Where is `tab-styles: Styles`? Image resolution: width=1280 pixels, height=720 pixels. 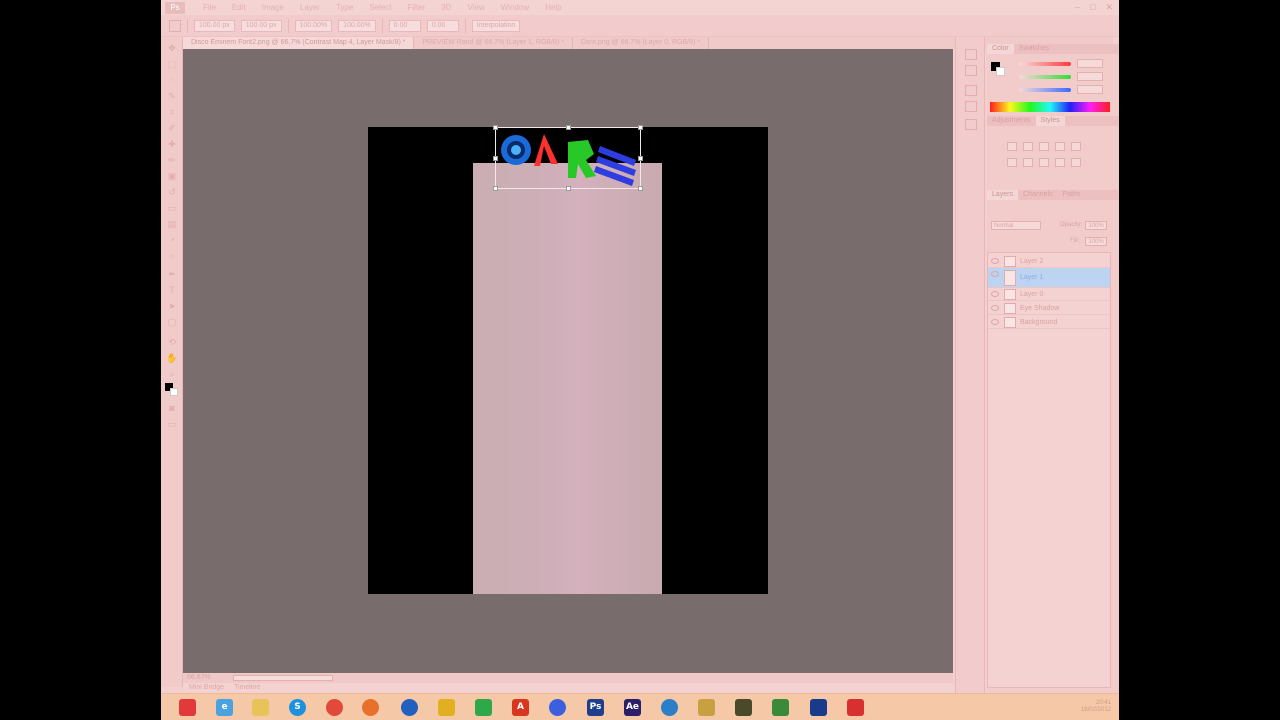
tab-styles: Styles is located at coordinates (1050, 121).